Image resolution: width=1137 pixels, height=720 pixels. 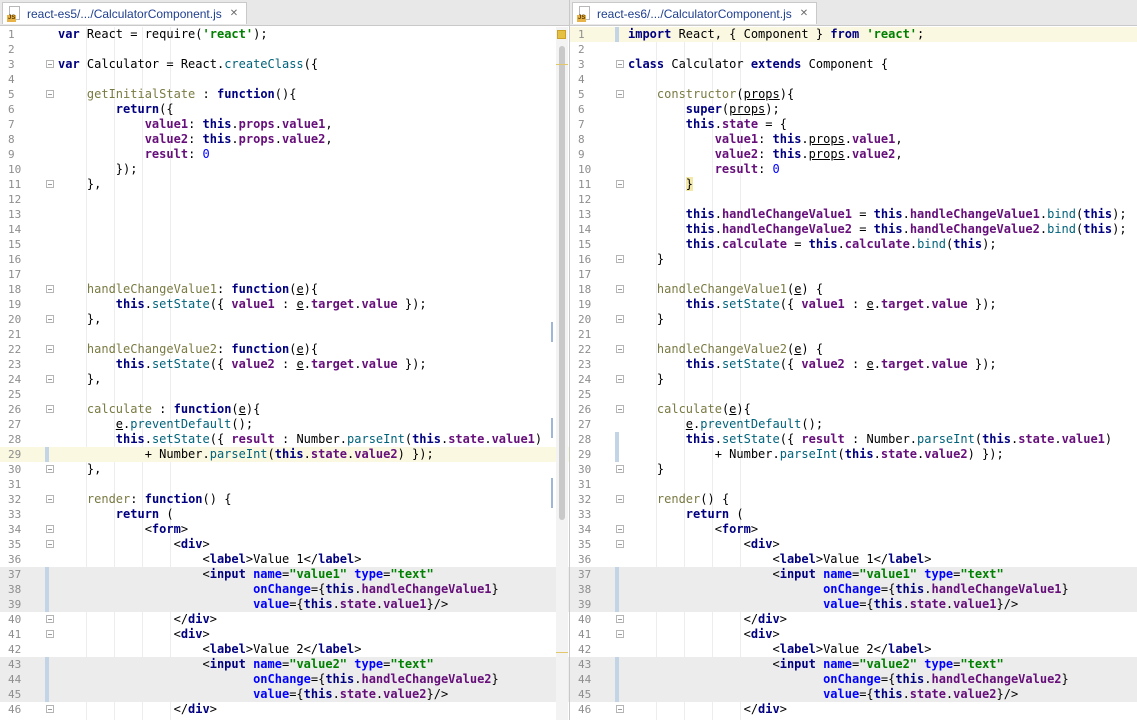 What do you see at coordinates (23, 469) in the screenshot?
I see `line-number: 30` at bounding box center [23, 469].